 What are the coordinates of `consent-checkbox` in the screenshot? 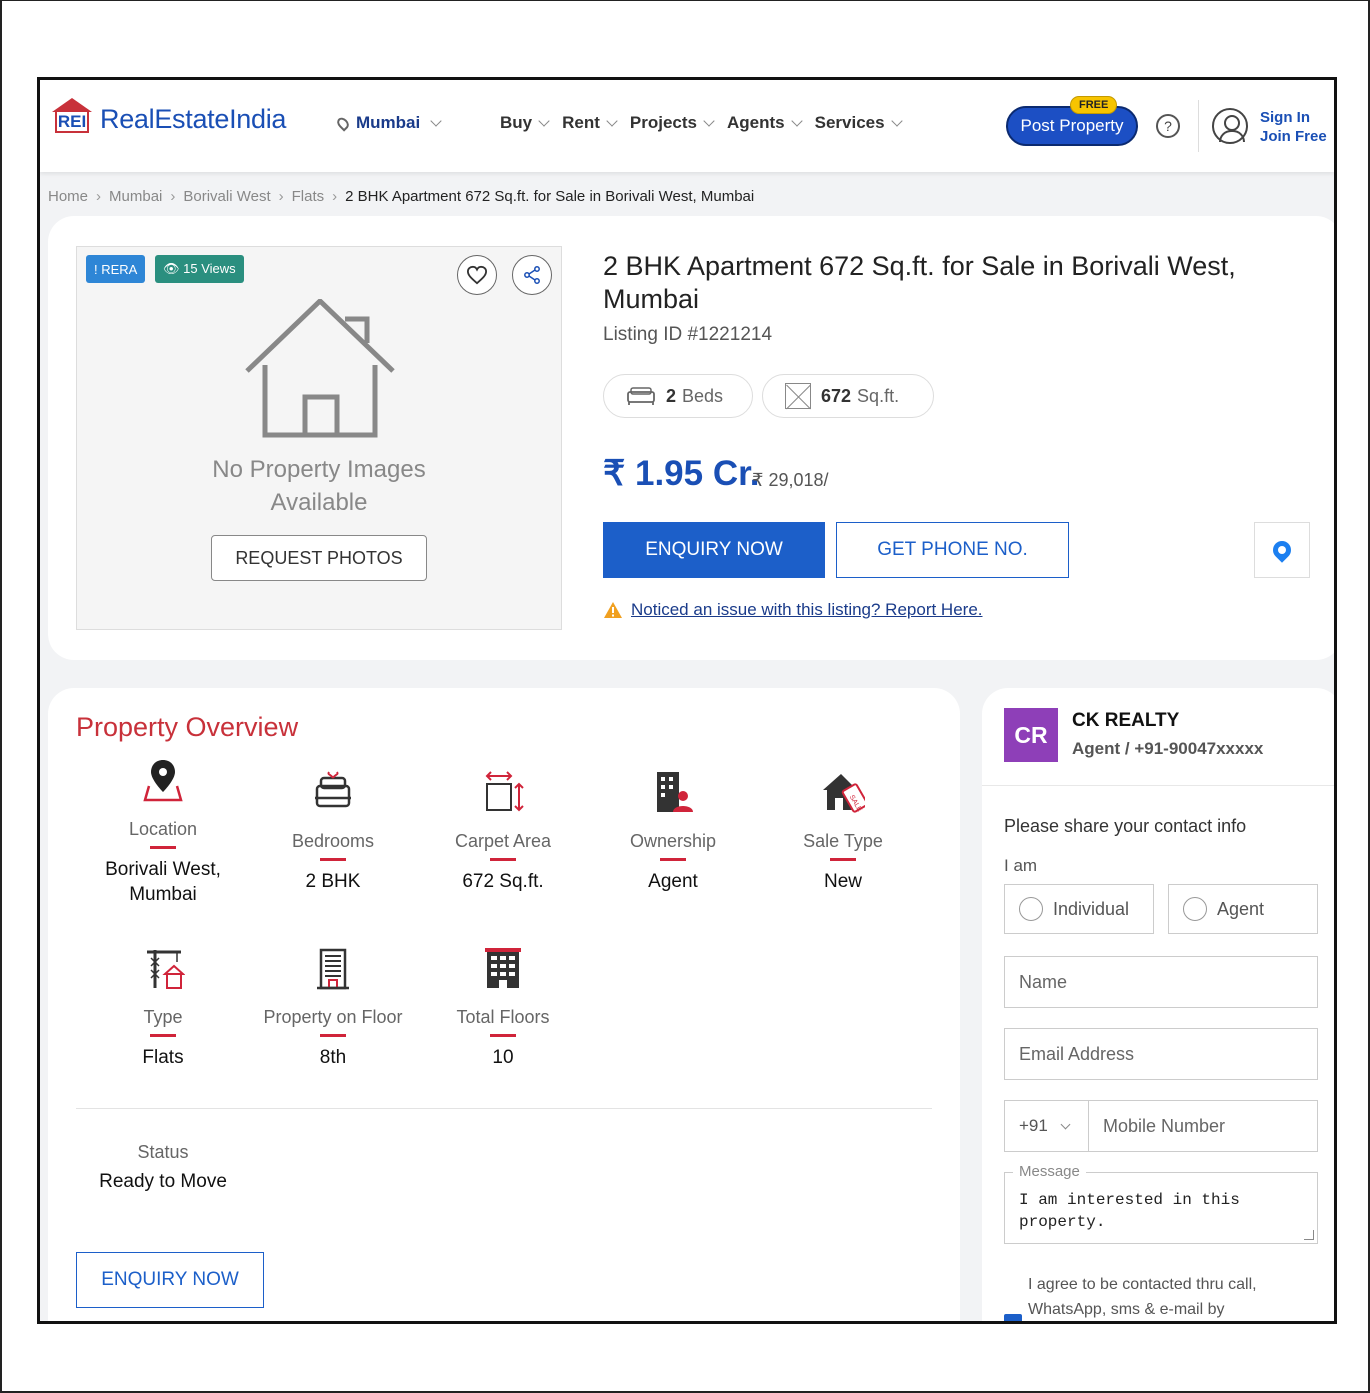 It's located at (1013, 1317).